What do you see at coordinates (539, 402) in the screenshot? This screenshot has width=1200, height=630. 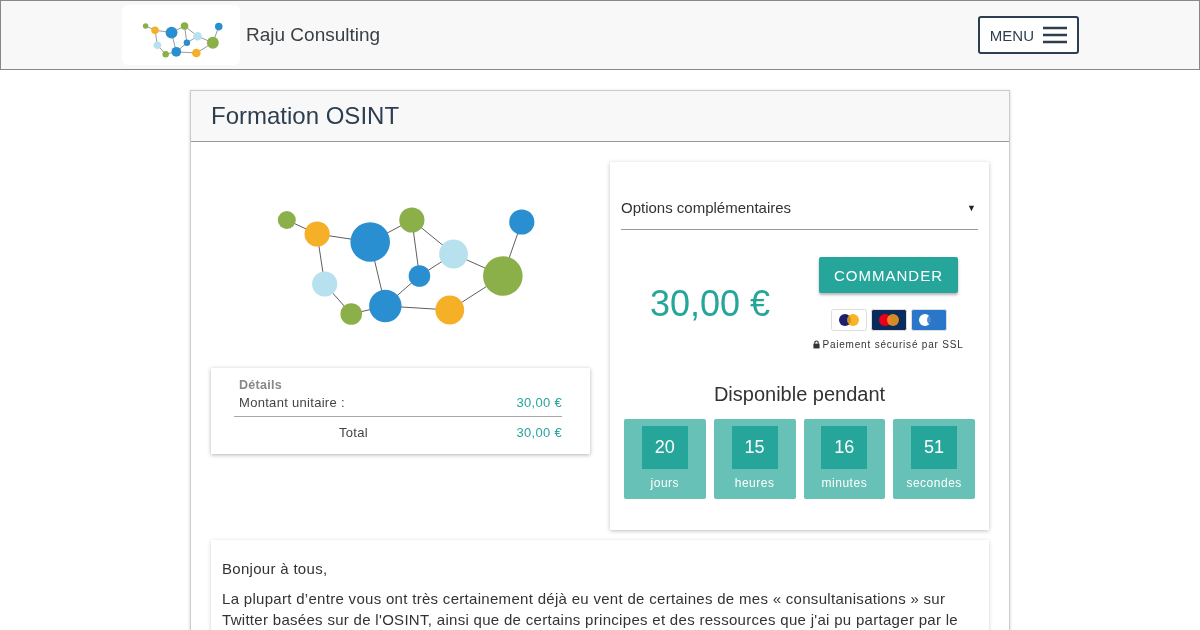 I see `detail-value: 30,00 €` at bounding box center [539, 402].